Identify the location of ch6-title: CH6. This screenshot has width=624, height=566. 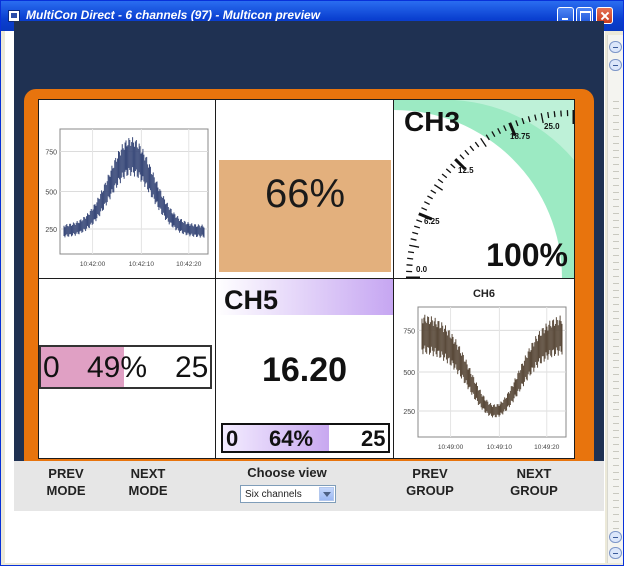
(484, 294).